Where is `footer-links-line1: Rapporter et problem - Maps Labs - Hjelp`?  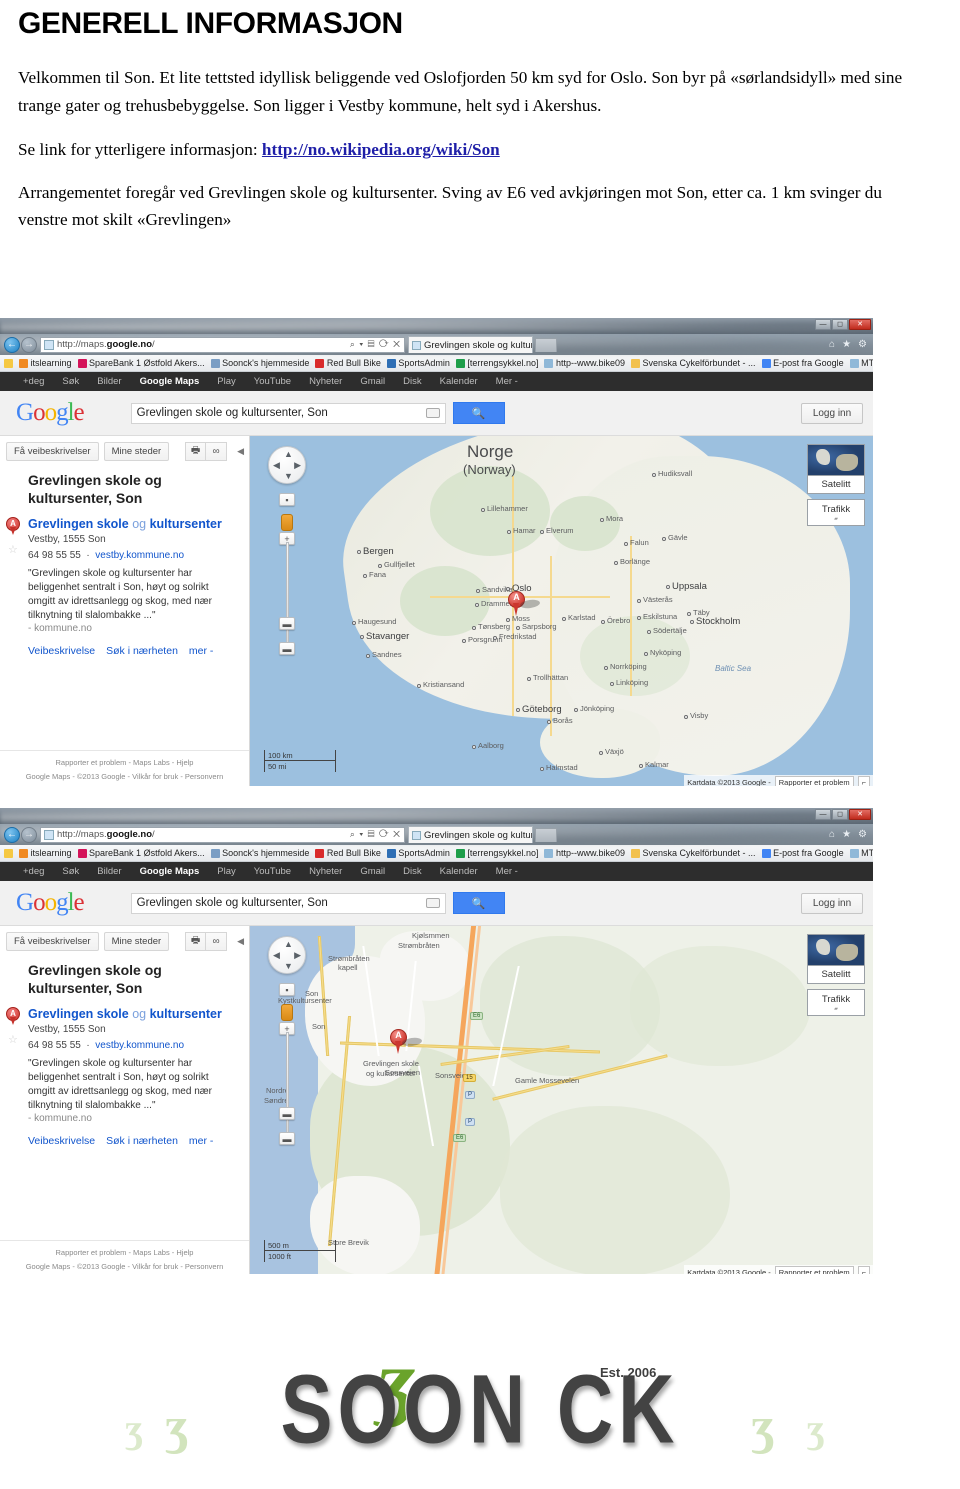
footer-links-line1: Rapporter et problem - Maps Labs - Hjelp is located at coordinates (124, 763).